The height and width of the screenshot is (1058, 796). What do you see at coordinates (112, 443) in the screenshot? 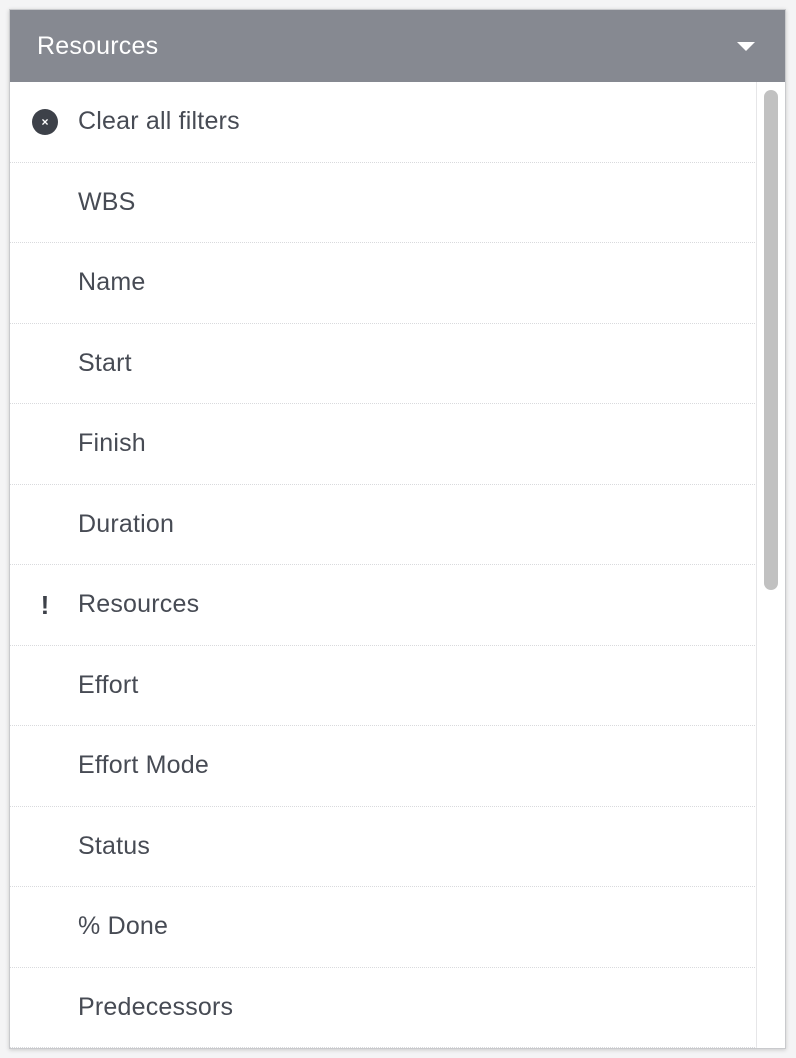
I see `menu-item-label: Finish` at bounding box center [112, 443].